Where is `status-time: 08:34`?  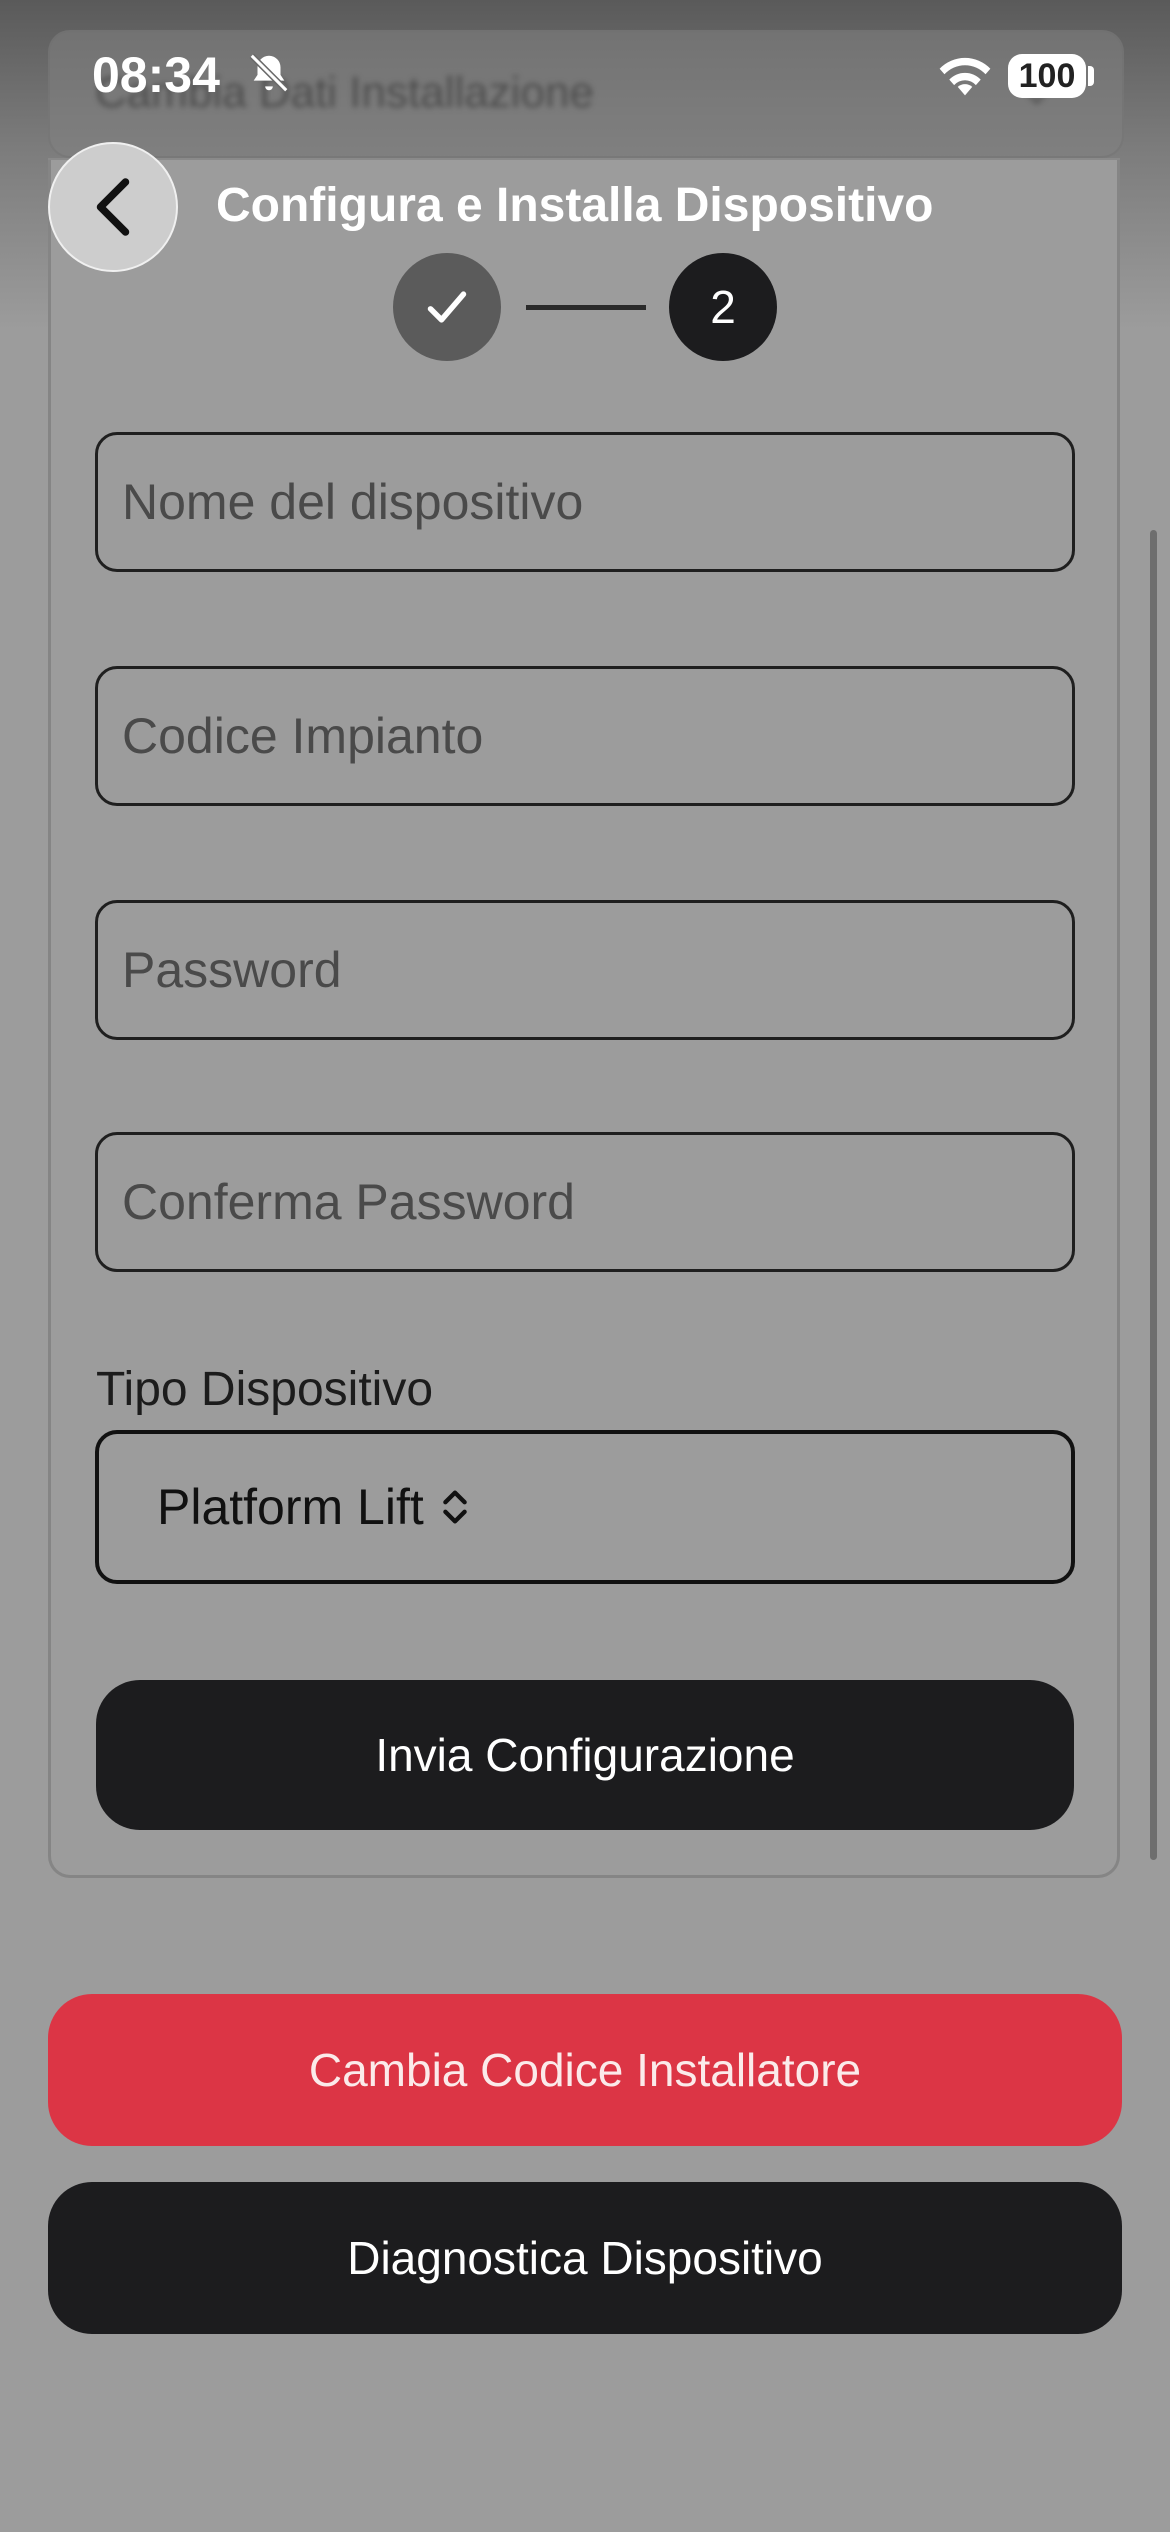 status-time: 08:34 is located at coordinates (156, 75).